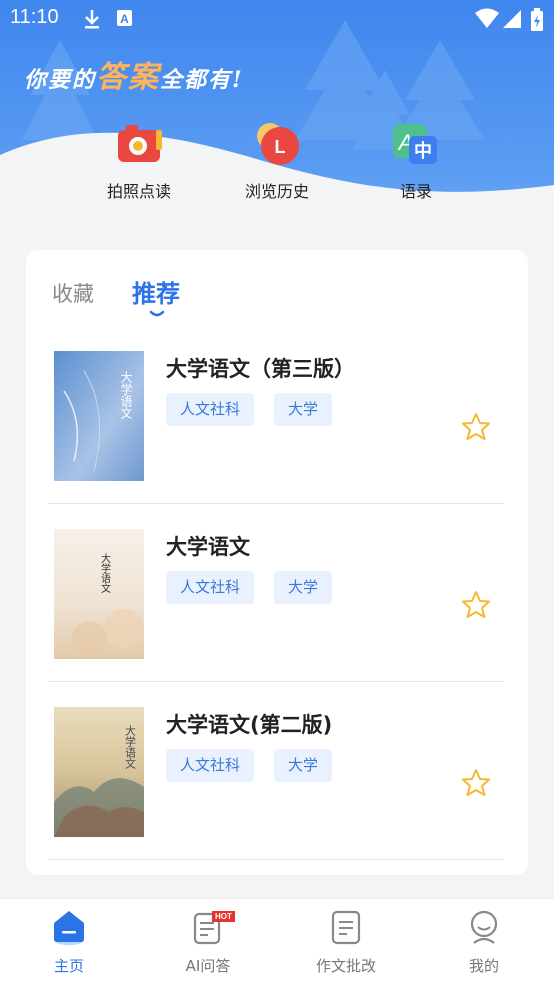 The width and height of the screenshot is (554, 984). Describe the element at coordinates (139, 145) in the screenshot. I see `camera-icon` at that location.